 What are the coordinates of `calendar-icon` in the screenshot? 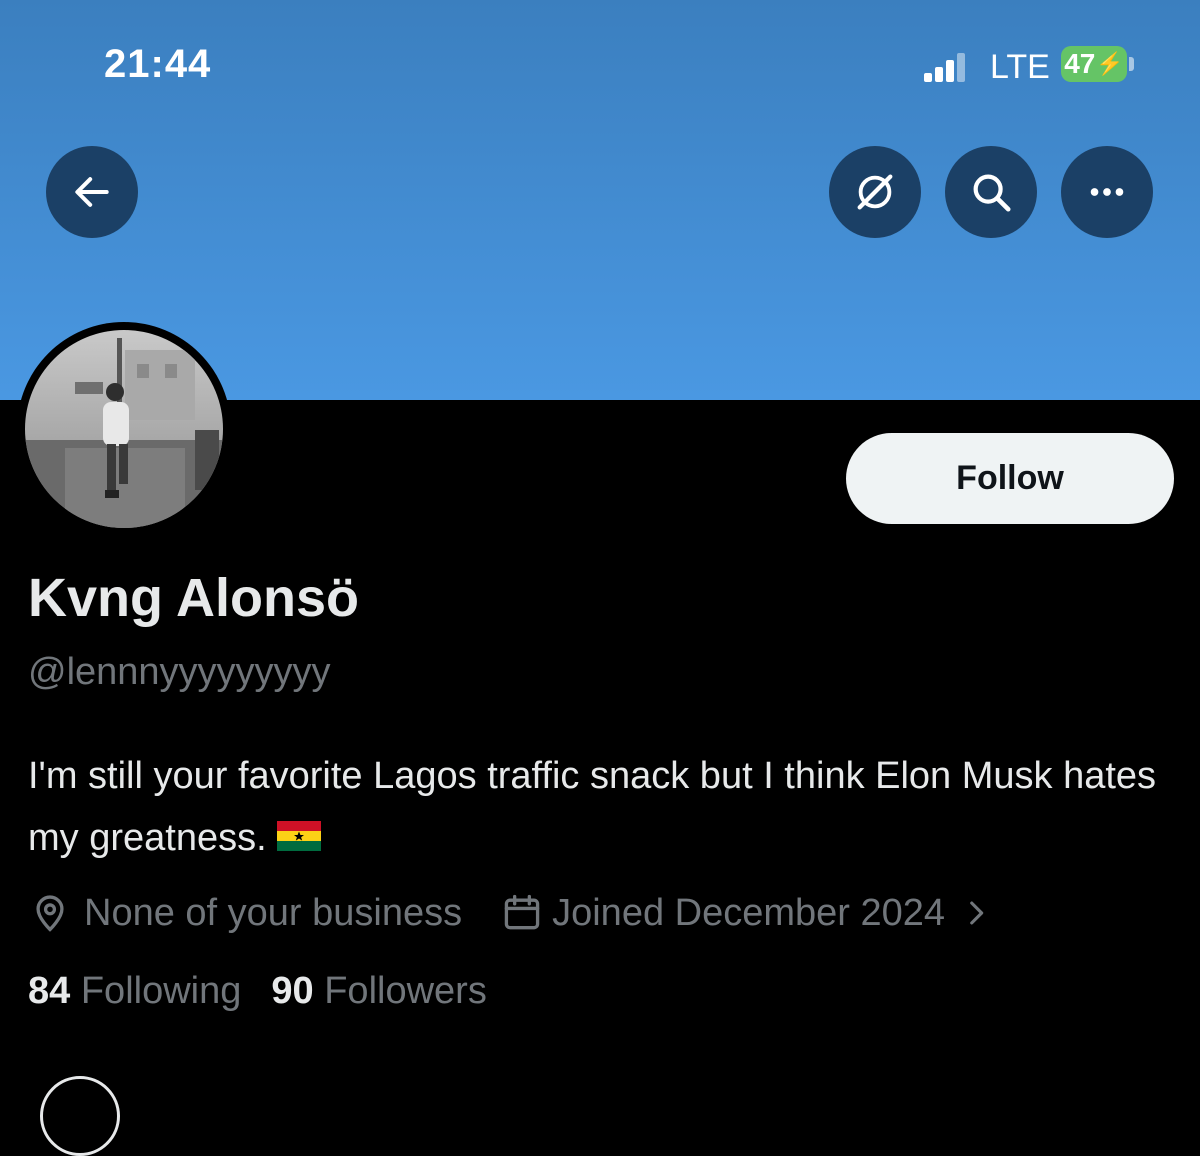 It's located at (522, 912).